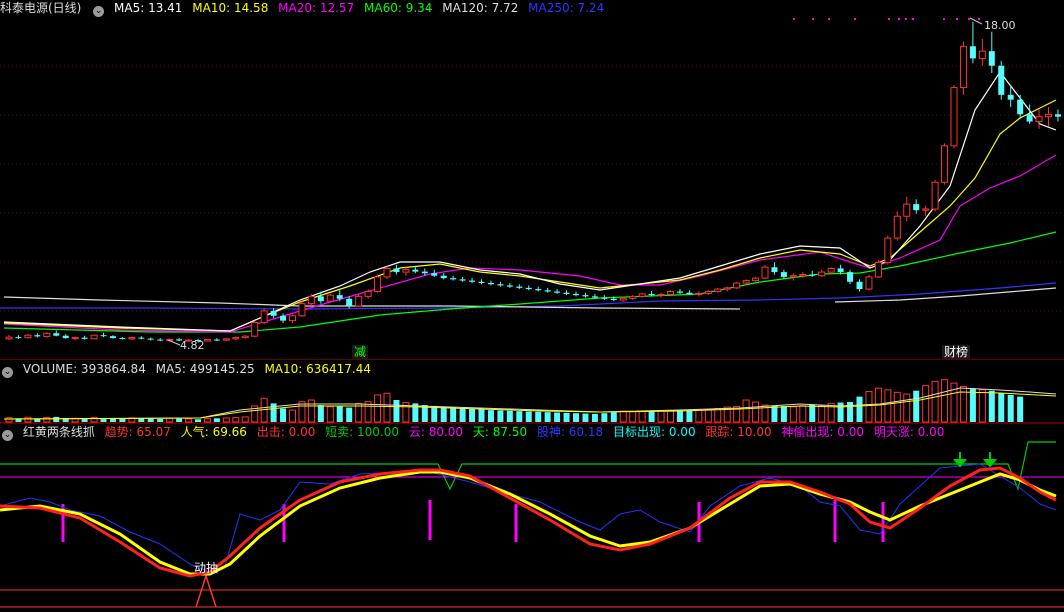  Describe the element at coordinates (148, 8) in the screenshot. I see `ma5-label: MA5: 13.41` at that location.